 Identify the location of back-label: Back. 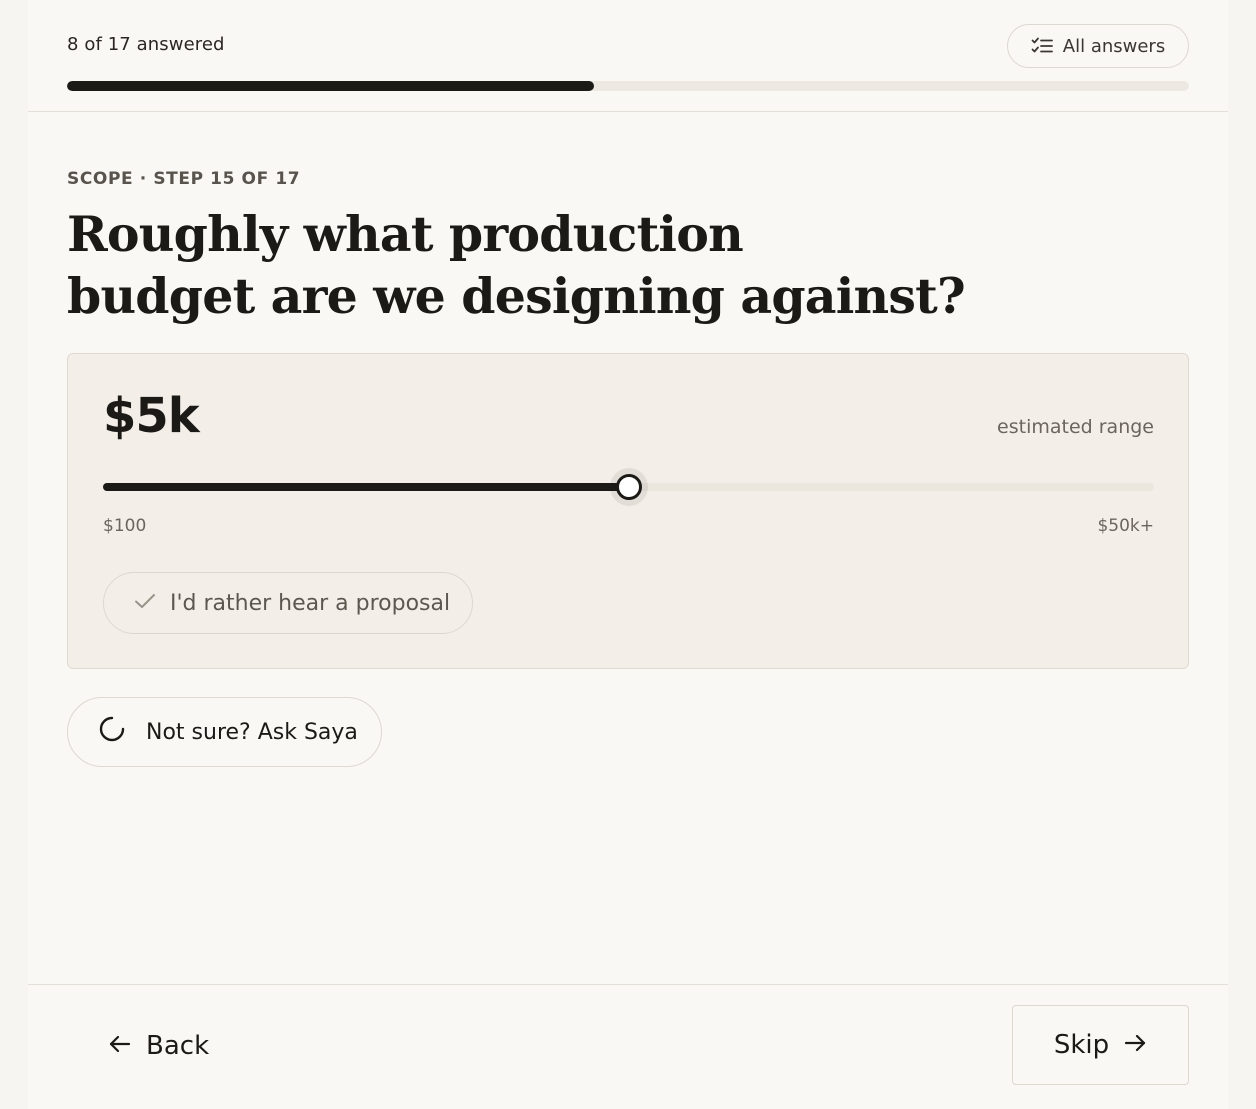
(178, 1046).